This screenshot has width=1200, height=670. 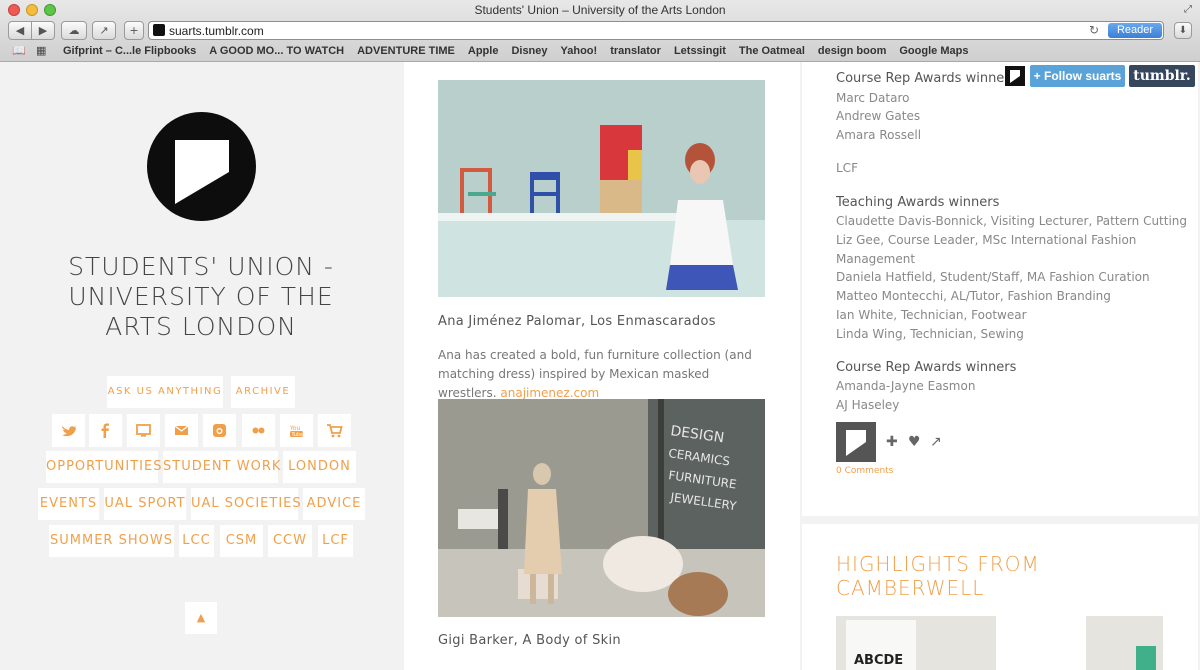 What do you see at coordinates (926, 78) in the screenshot?
I see `course-rep-heading: Course Rep Awards winners` at bounding box center [926, 78].